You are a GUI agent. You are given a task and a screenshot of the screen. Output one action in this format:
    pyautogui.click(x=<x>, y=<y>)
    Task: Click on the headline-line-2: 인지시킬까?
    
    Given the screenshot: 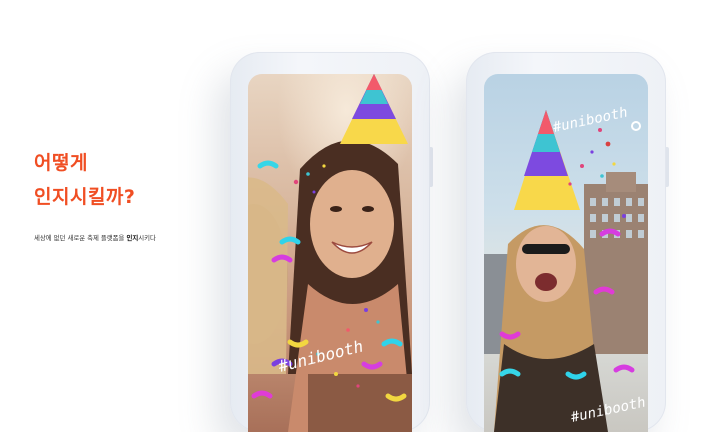 What is the action you would take?
    pyautogui.click(x=85, y=197)
    